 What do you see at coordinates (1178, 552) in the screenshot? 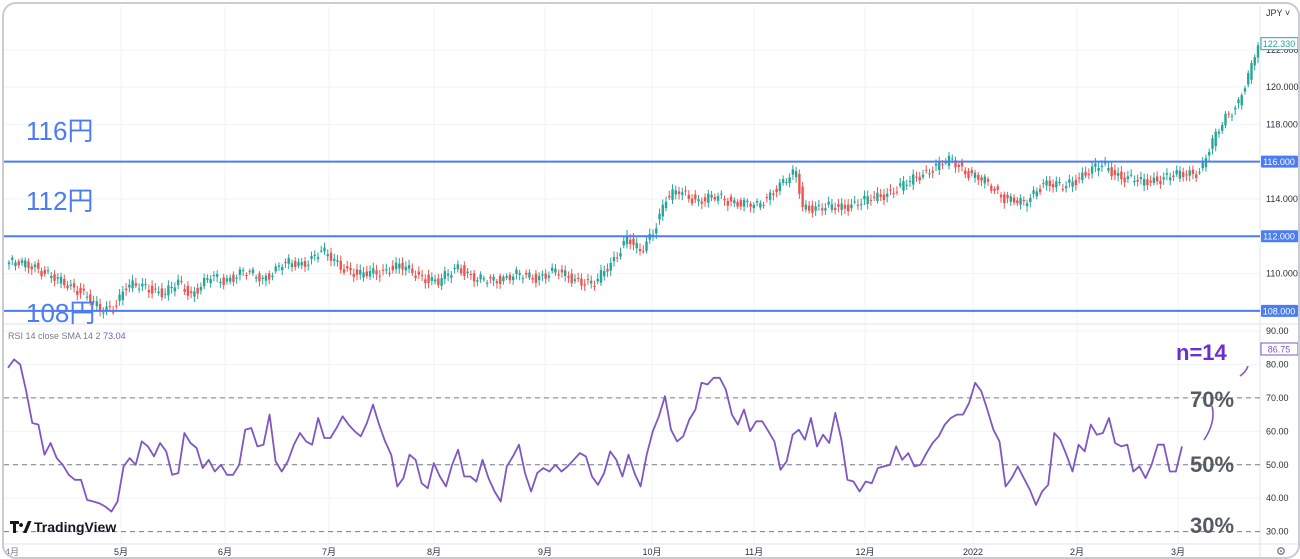
I see `time-tick-label: 3月` at bounding box center [1178, 552].